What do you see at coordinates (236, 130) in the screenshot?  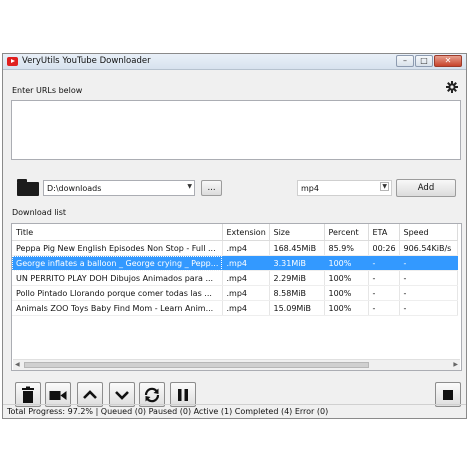 I see `urls-textarea` at bounding box center [236, 130].